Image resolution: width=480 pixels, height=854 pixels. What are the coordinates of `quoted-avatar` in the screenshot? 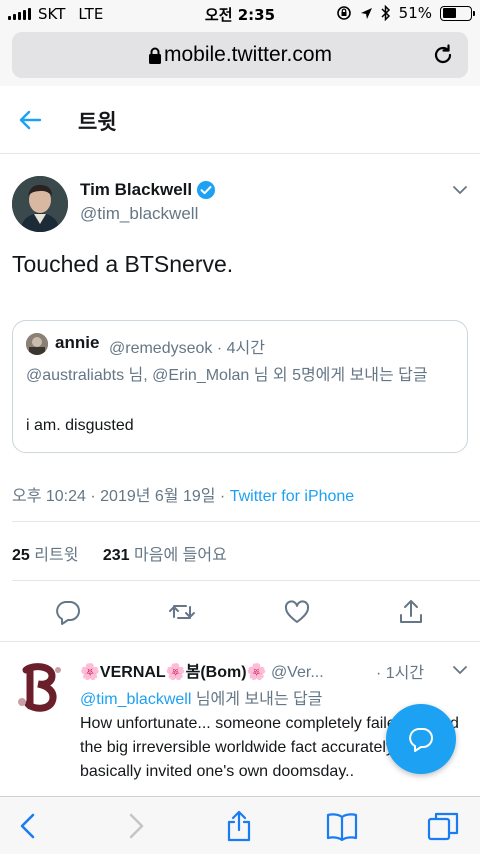 It's located at (37, 344).